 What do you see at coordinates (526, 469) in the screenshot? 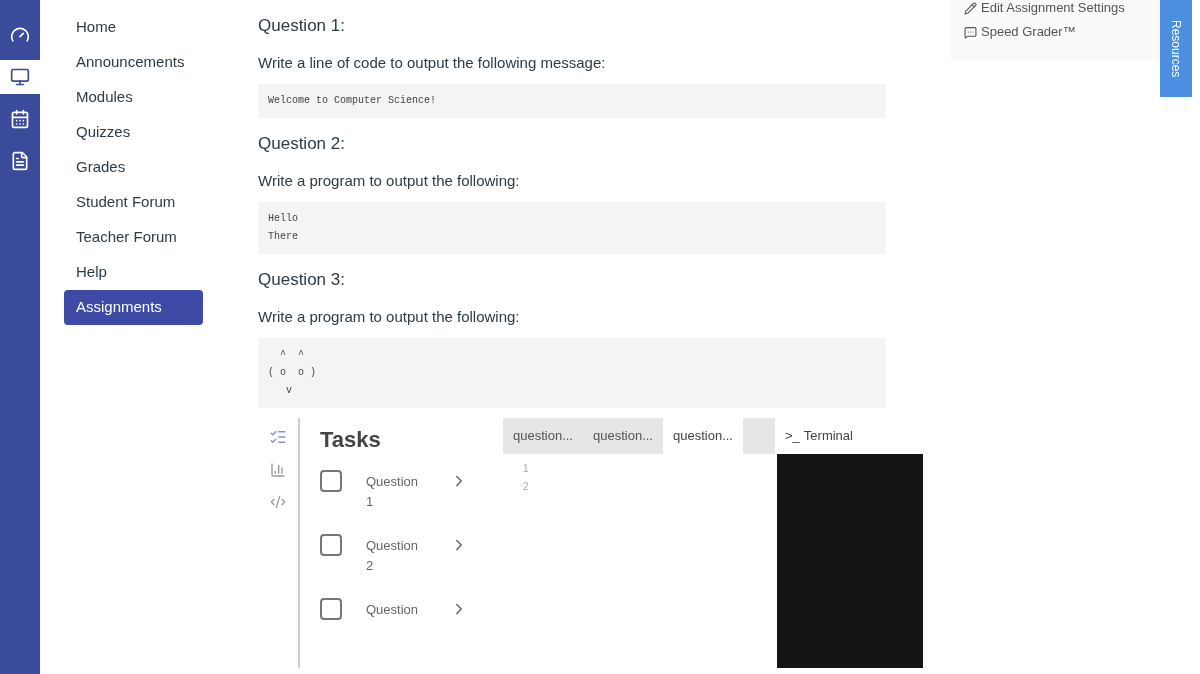
I see `line-number: 1` at bounding box center [526, 469].